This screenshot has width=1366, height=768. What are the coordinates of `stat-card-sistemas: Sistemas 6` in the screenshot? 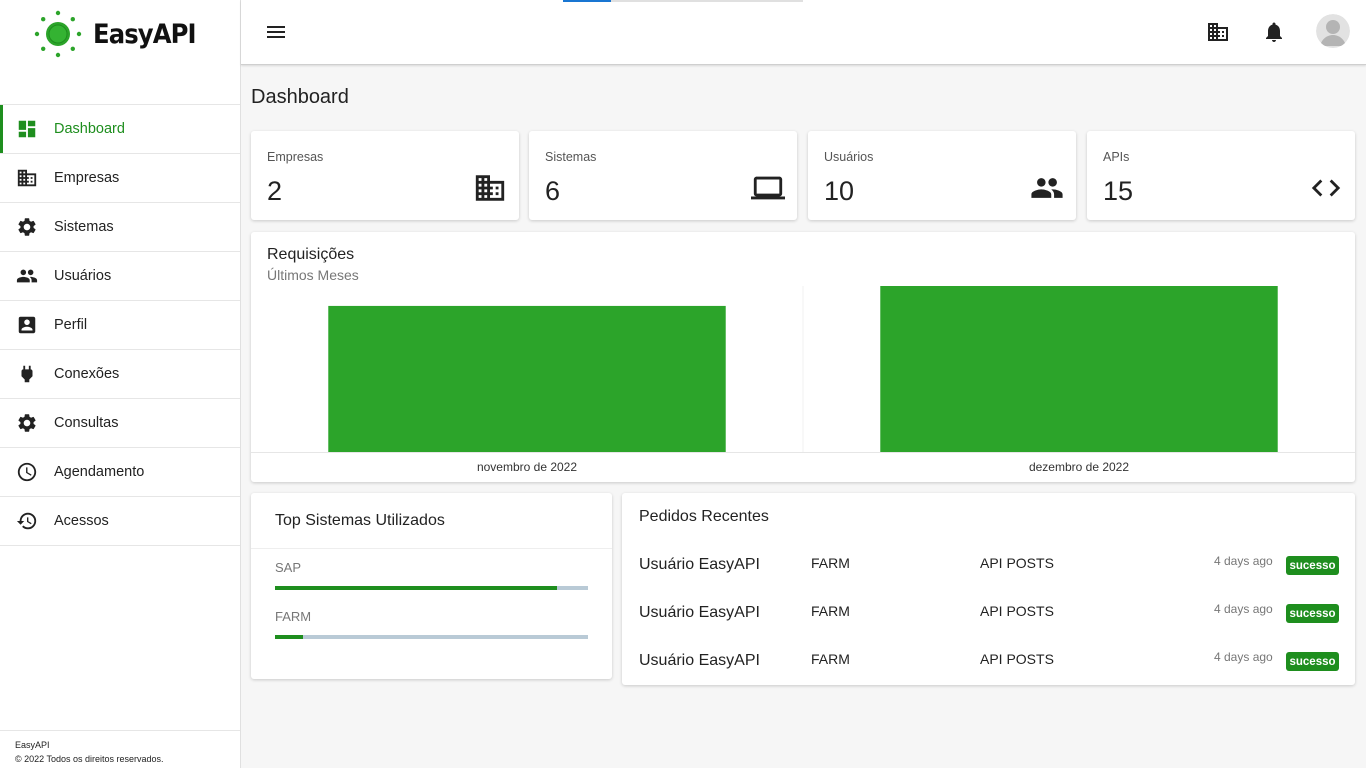 It's located at (663, 175).